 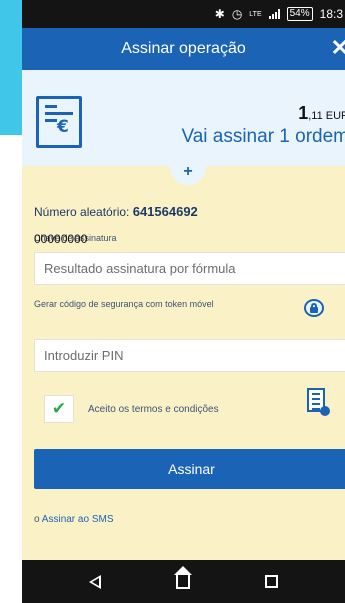 I want to click on home-nav-icon, so click(x=182, y=577).